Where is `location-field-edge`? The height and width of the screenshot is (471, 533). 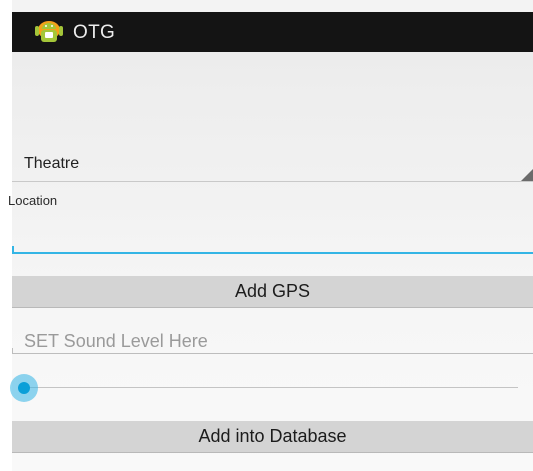
location-field-edge is located at coordinates (13, 249).